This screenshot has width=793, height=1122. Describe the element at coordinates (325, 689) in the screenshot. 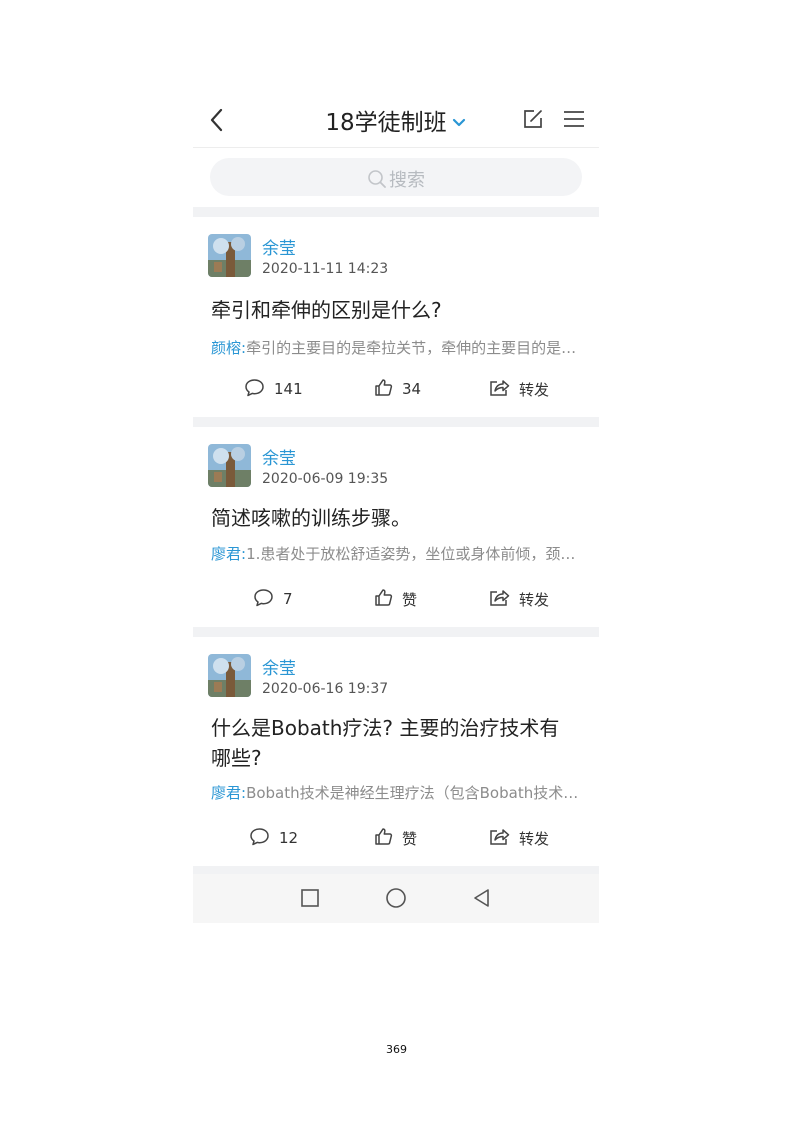

I see `post-time: 2020-06-16 19:37` at that location.